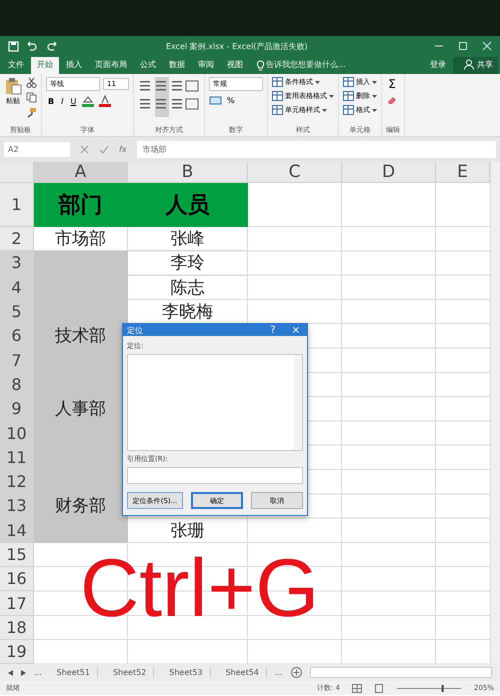  What do you see at coordinates (13, 46) in the screenshot?
I see `save-icon` at bounding box center [13, 46].